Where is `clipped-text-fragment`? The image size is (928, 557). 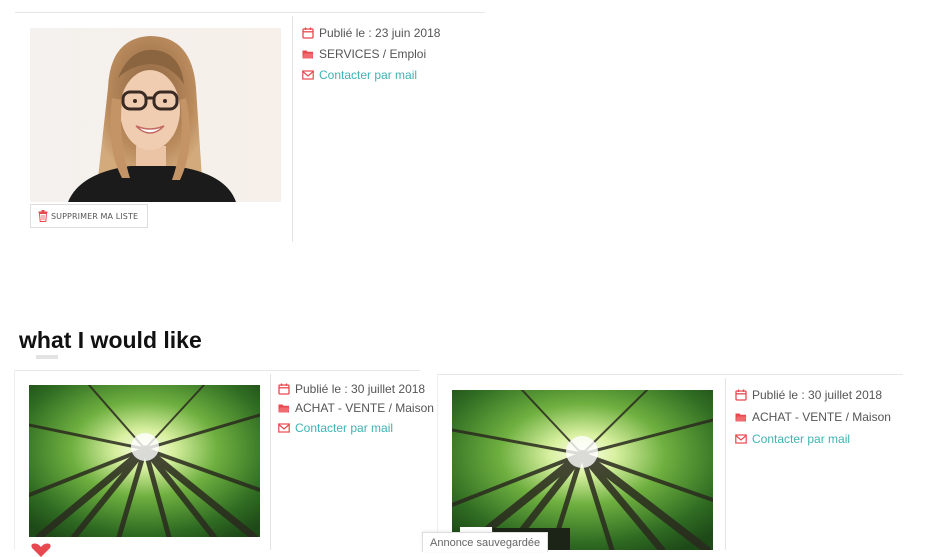 clipped-text-fragment is located at coordinates (47, 357).